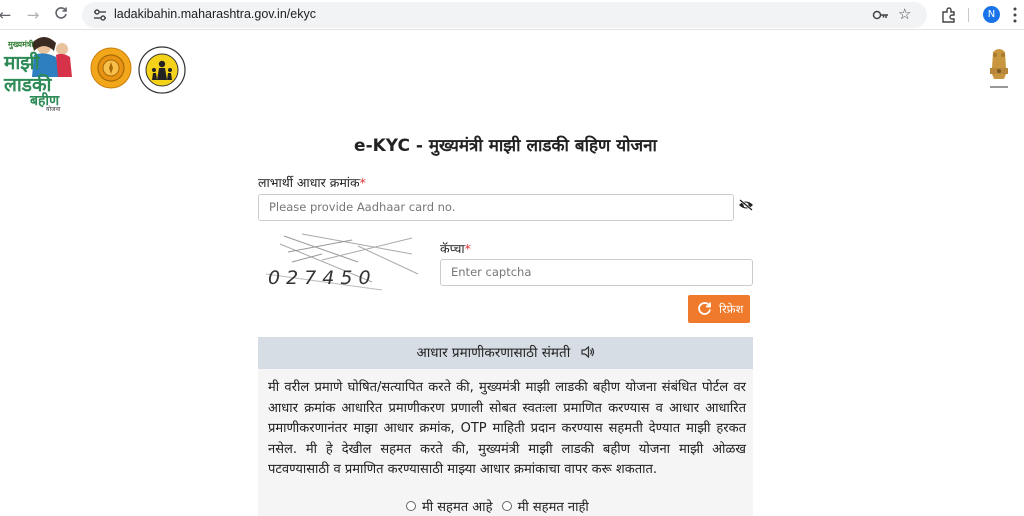 This screenshot has width=1024, height=516. What do you see at coordinates (991, 14) in the screenshot?
I see `profile-avatar: N` at bounding box center [991, 14].